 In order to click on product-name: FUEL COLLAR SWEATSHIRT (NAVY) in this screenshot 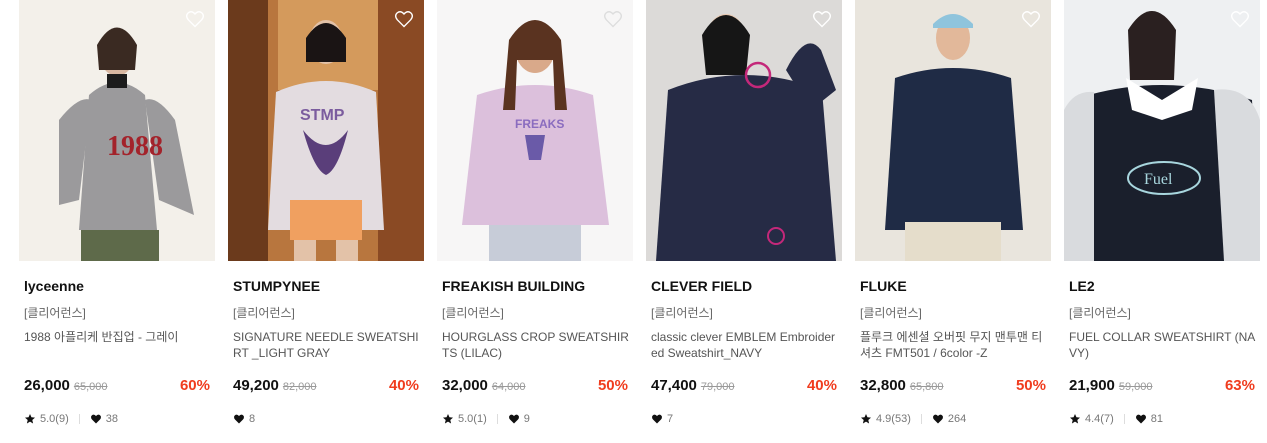, I will do `click(1164, 345)`.